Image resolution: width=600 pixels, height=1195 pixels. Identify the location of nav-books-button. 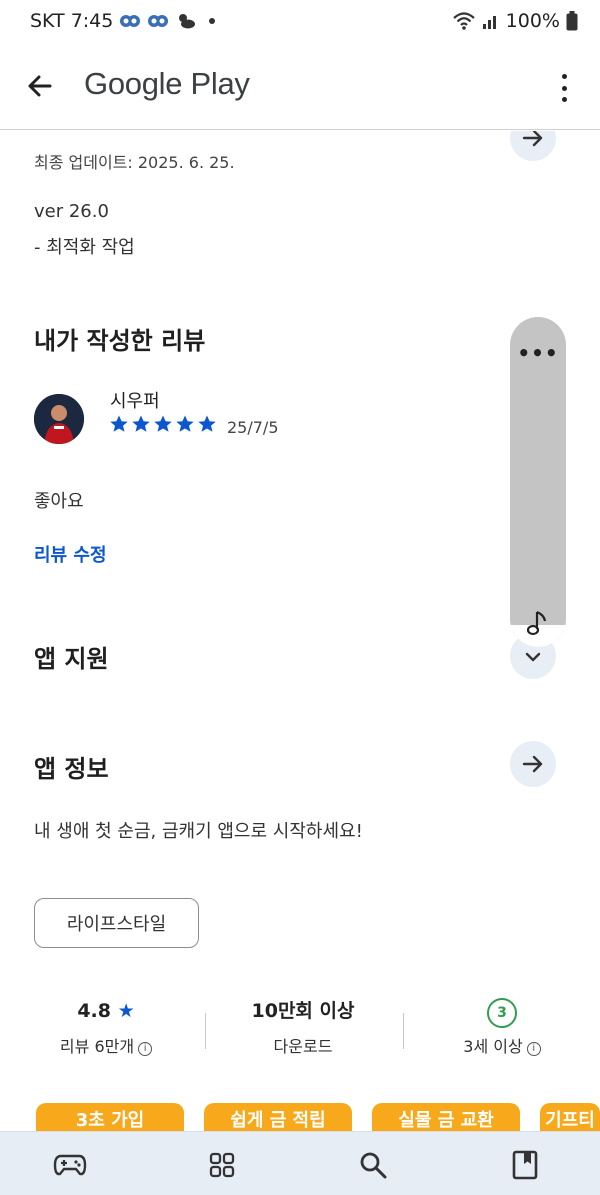
(525, 1165).